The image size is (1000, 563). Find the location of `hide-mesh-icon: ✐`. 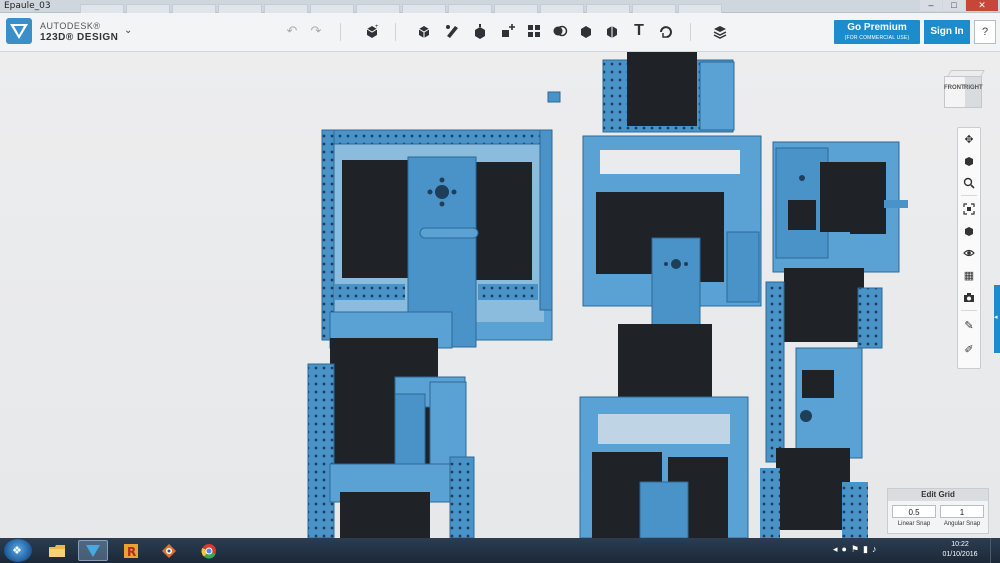

hide-mesh-icon: ✐ is located at coordinates (969, 349).